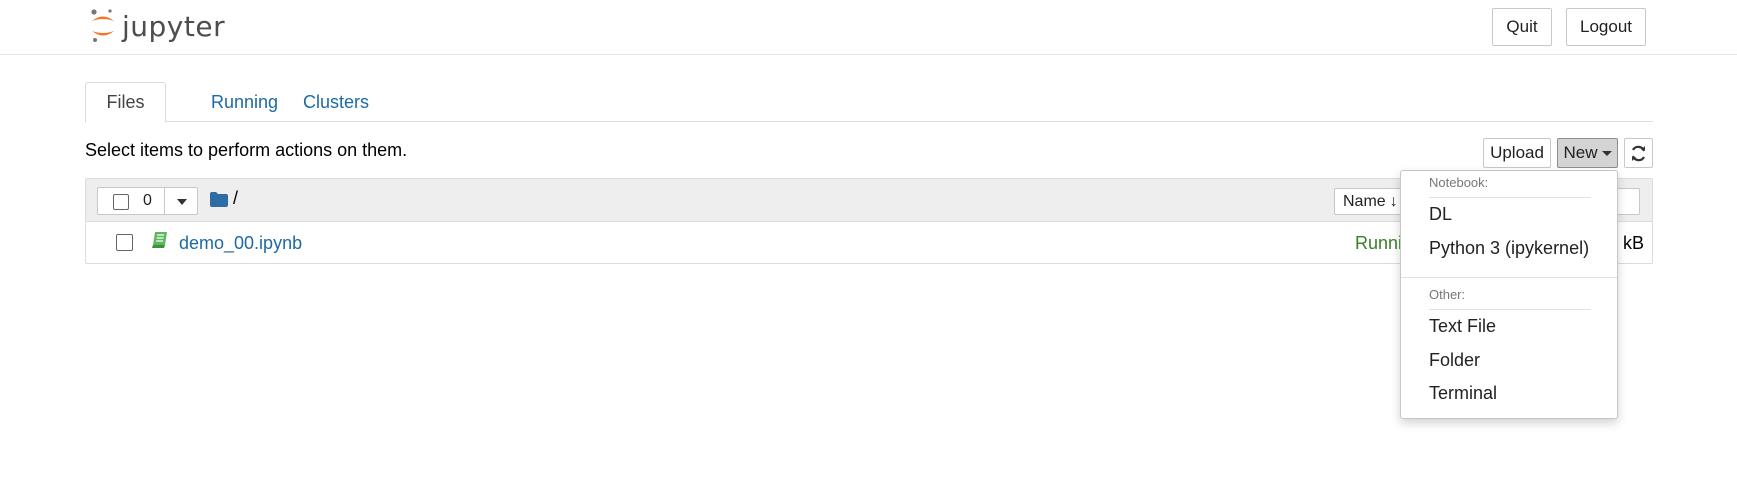 The width and height of the screenshot is (1737, 495). Describe the element at coordinates (174, 26) in the screenshot. I see `logo-text: jupyter` at that location.